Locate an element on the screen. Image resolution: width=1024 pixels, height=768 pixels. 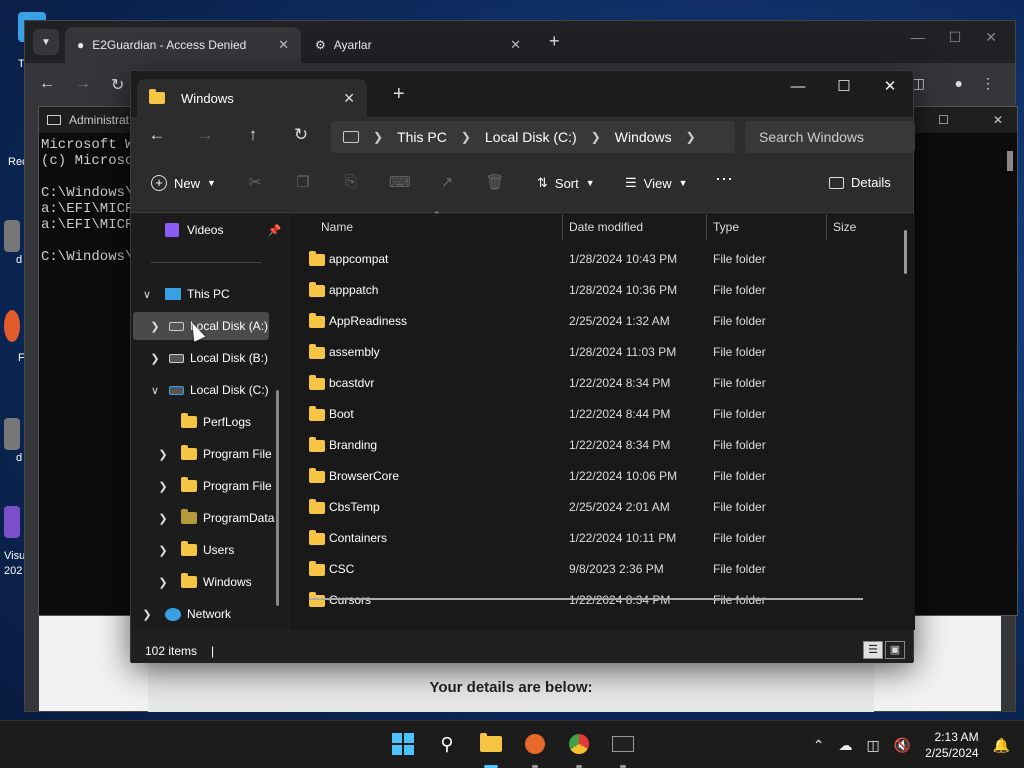
breadcrumb-item: This PC is located at coordinates (422, 137).